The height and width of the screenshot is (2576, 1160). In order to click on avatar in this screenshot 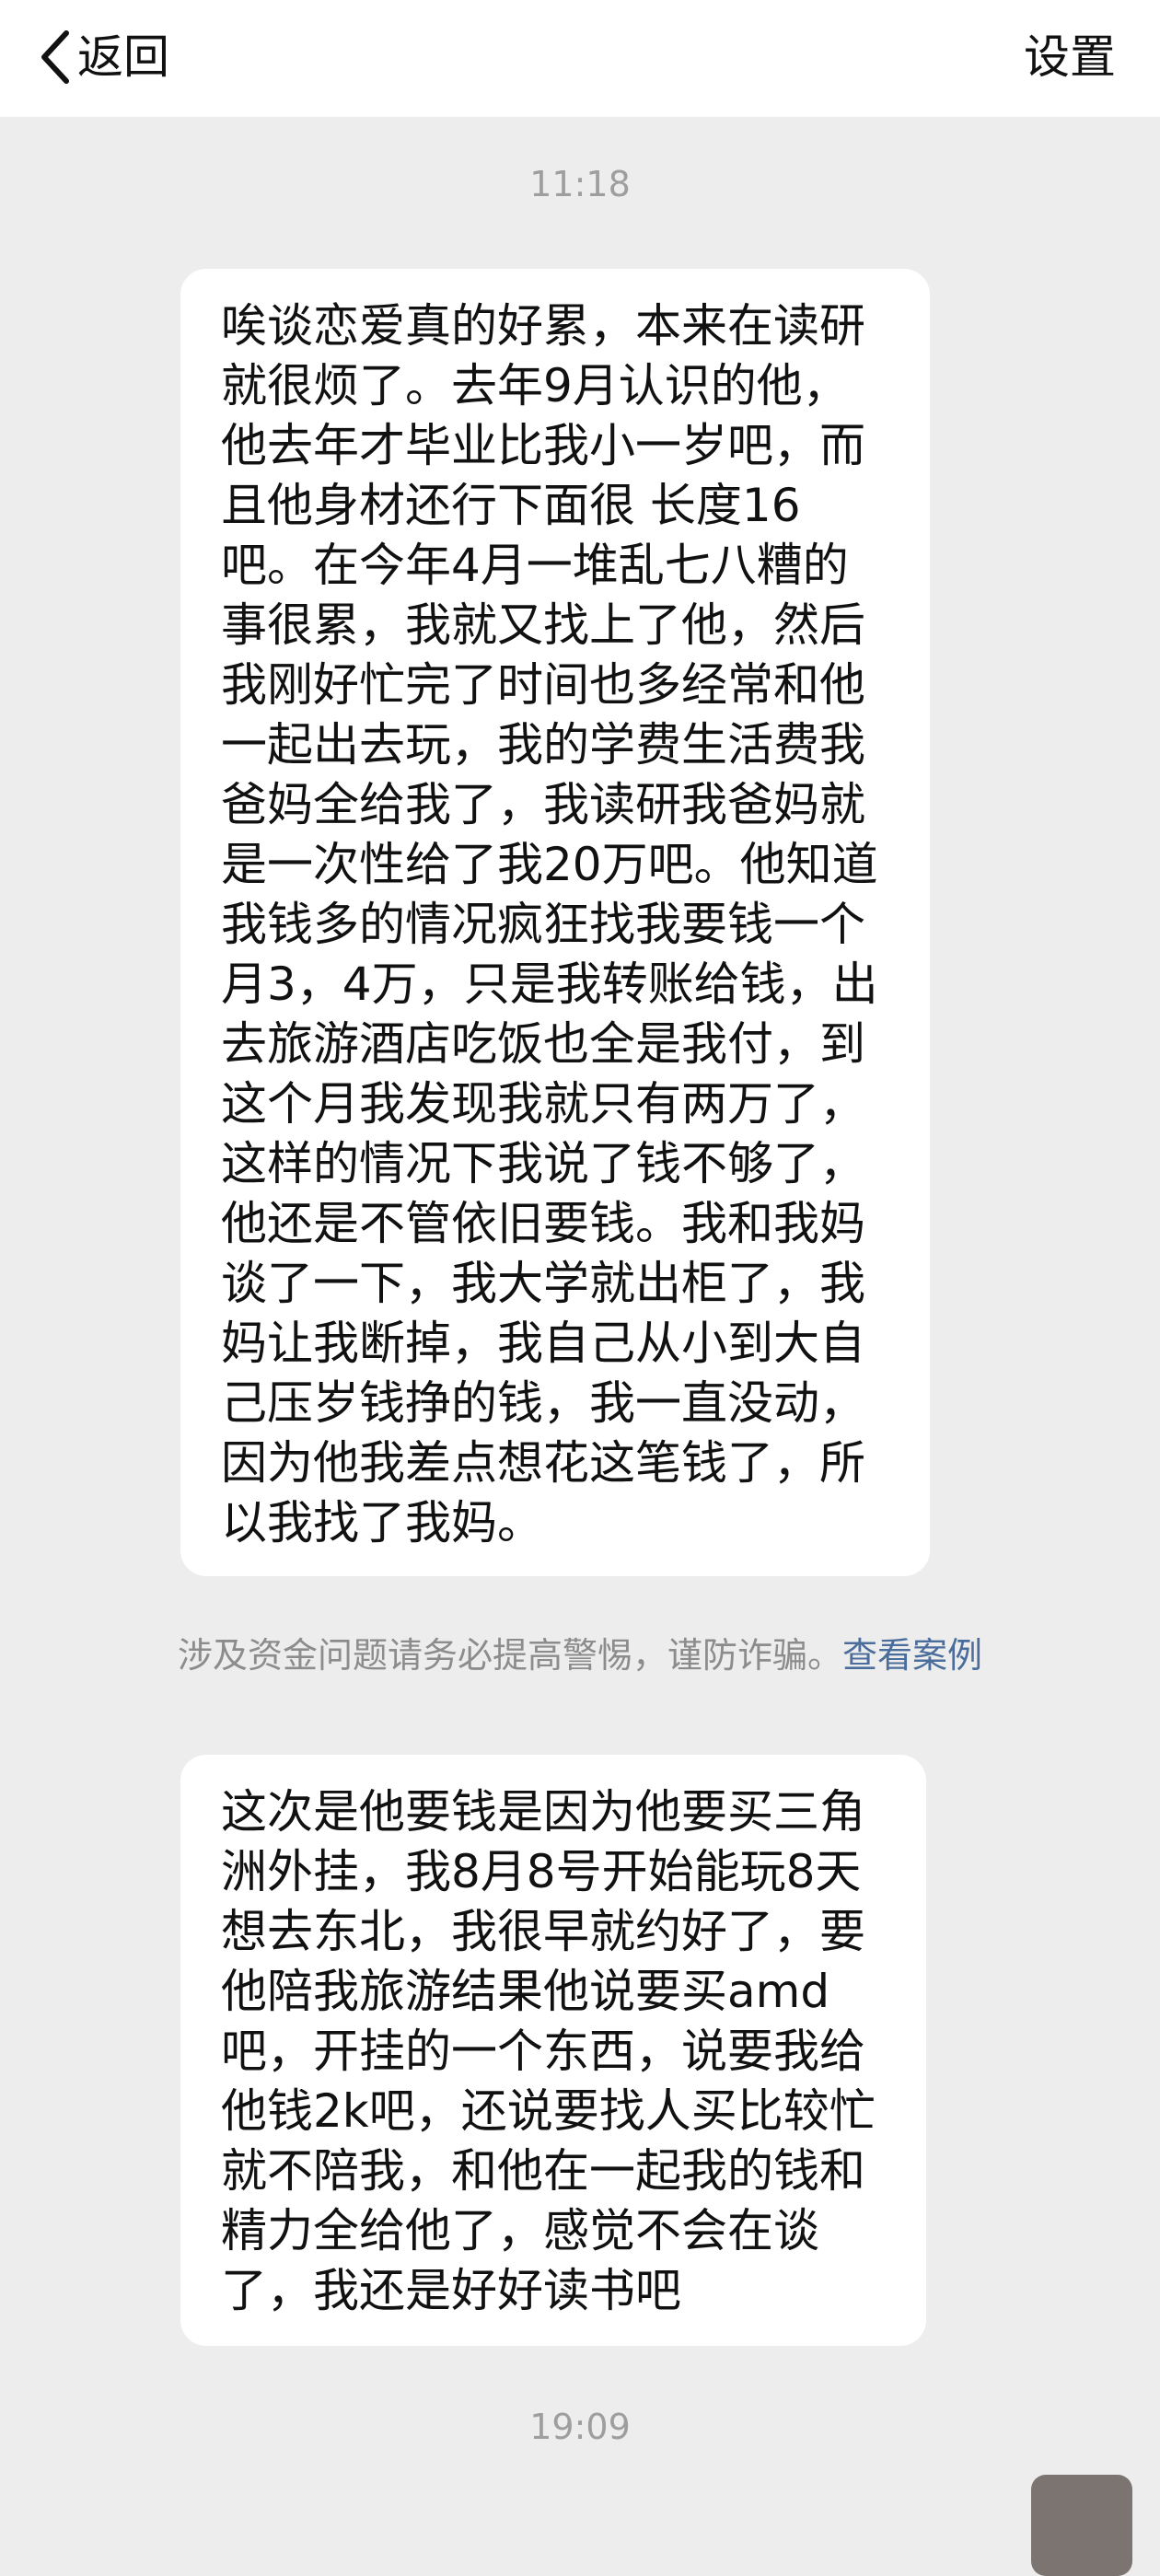, I will do `click(1081, 2525)`.